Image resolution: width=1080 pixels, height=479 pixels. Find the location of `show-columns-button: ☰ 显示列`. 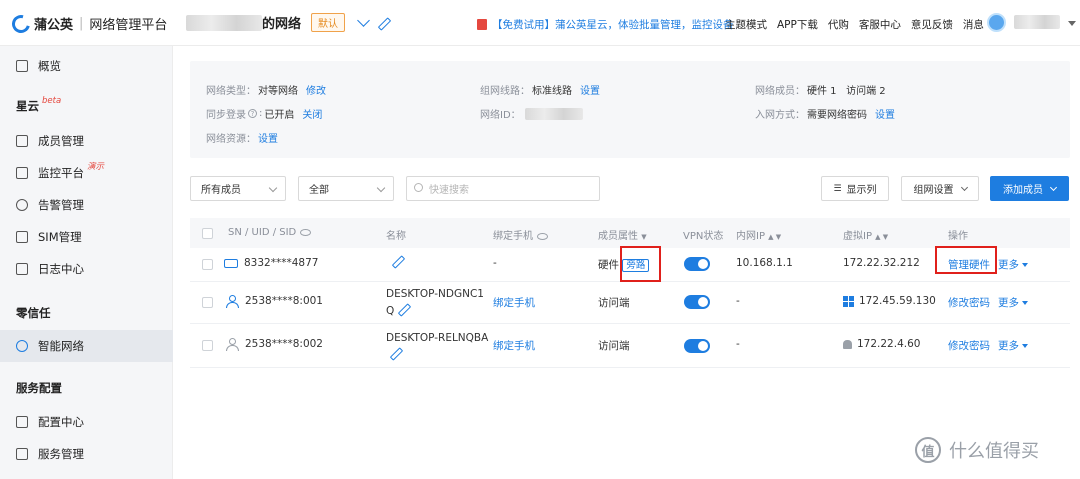

show-columns-button: ☰ 显示列 is located at coordinates (855, 188).